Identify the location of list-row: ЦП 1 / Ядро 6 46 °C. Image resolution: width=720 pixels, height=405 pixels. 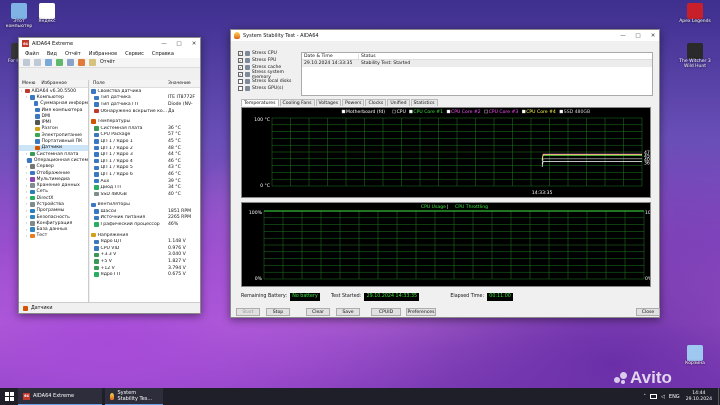
(145, 174).